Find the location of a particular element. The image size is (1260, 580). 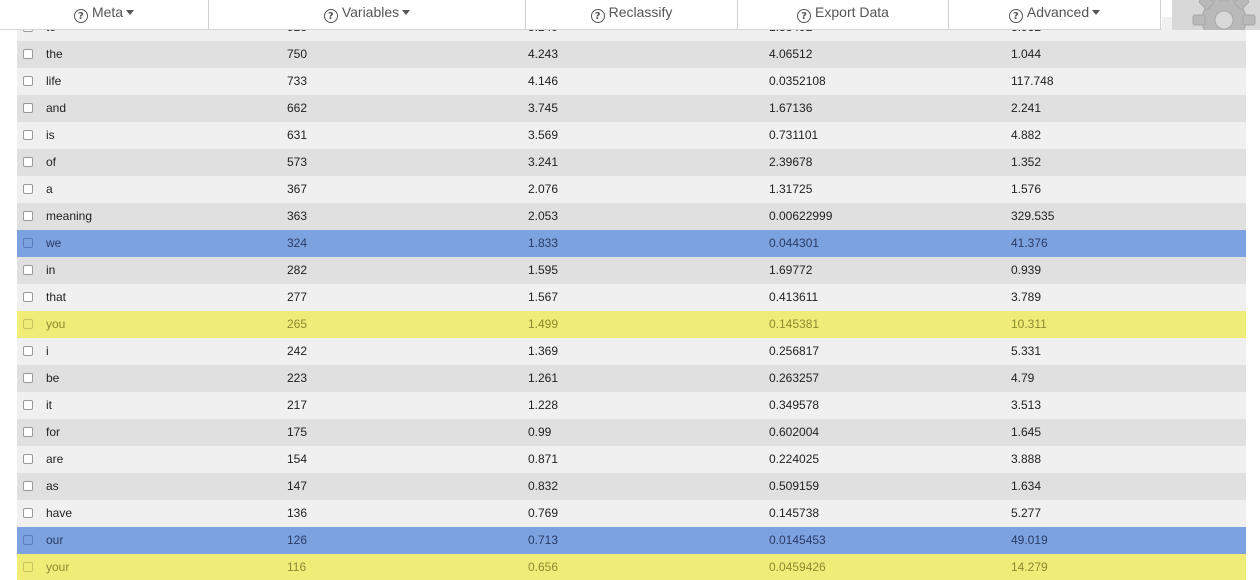

menu-advanced: ? Advanced is located at coordinates (1054, 13).